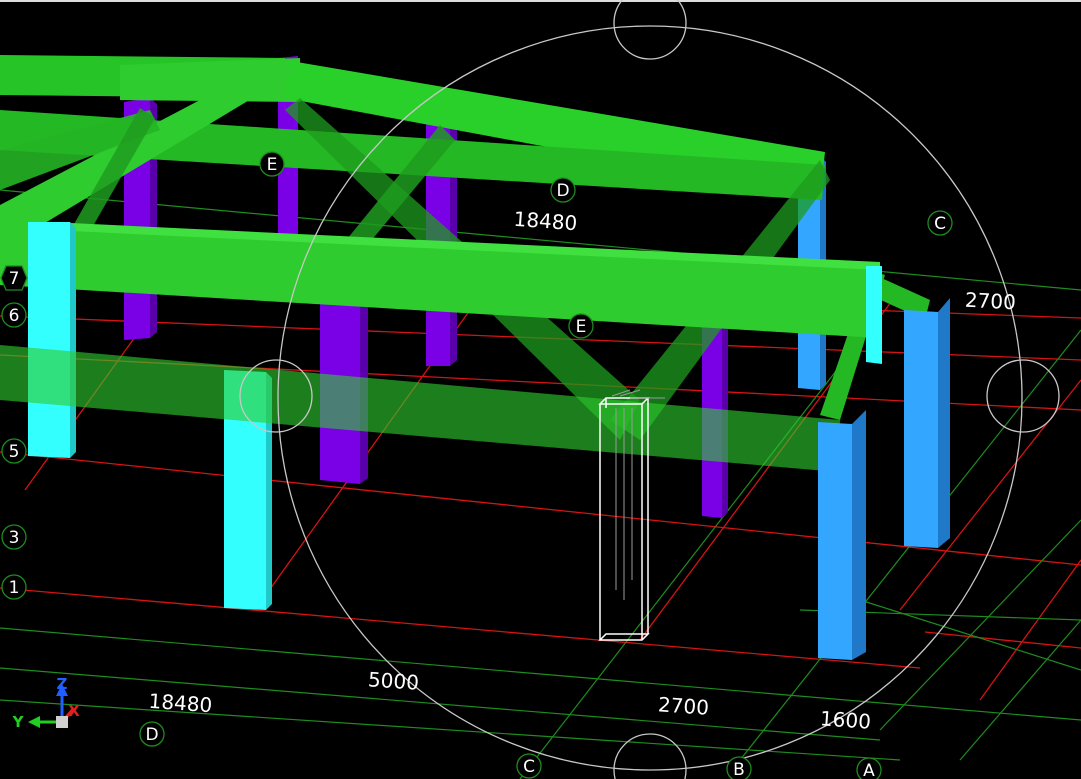  Describe the element at coordinates (990, 301) in the screenshot. I see `dim-right-span: 2700` at that location.